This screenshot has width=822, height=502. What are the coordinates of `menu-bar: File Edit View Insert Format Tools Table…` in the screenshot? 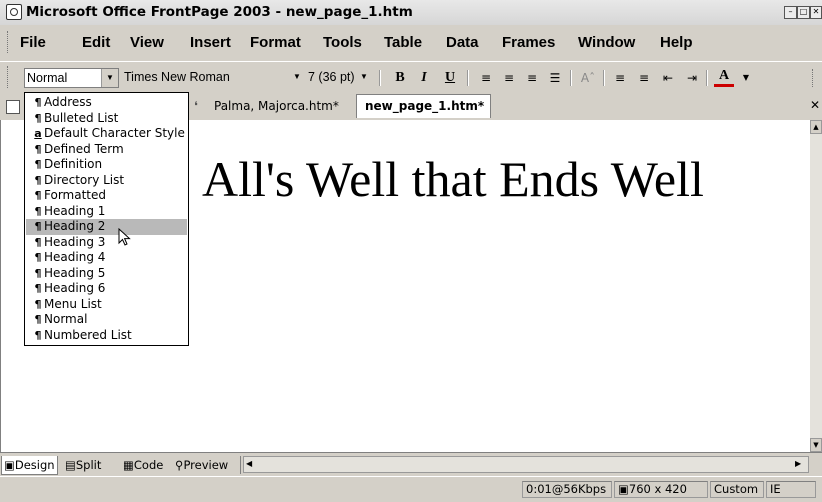 It's located at (411, 42).